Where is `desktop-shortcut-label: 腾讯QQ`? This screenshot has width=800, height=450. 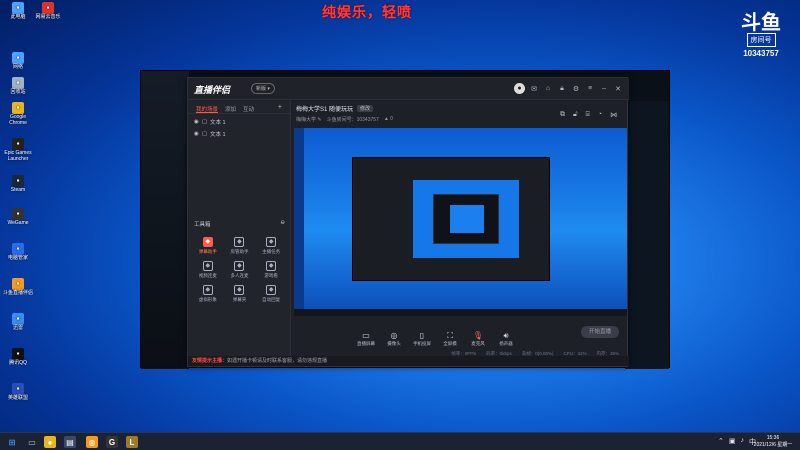 desktop-shortcut-label: 腾讯QQ is located at coordinates (18, 363).